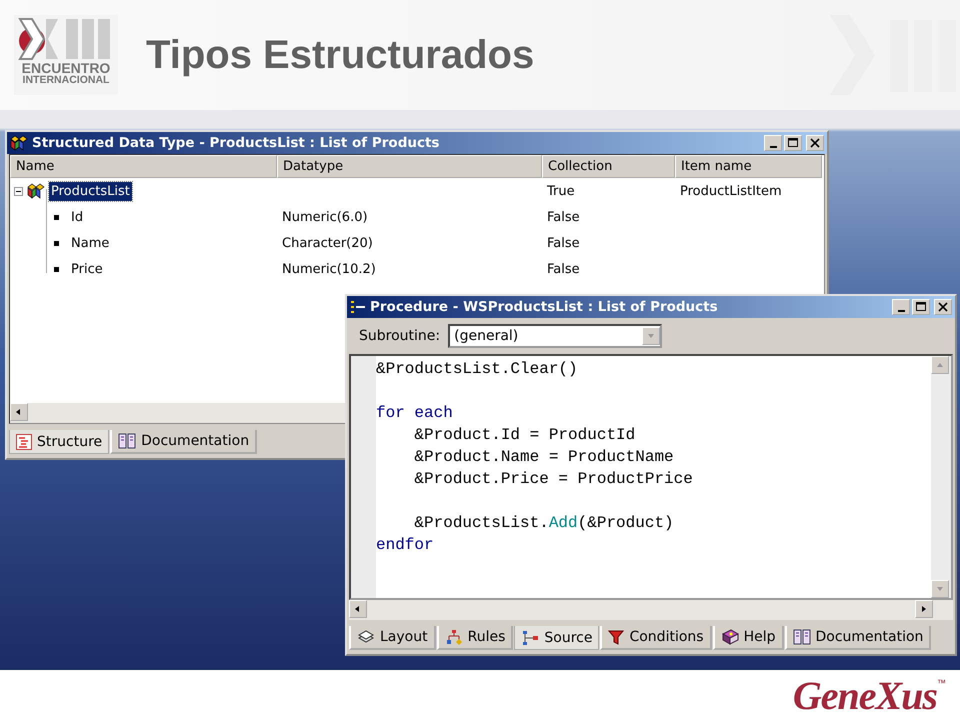  Describe the element at coordinates (616, 637) in the screenshot. I see `funnel-icon` at that location.